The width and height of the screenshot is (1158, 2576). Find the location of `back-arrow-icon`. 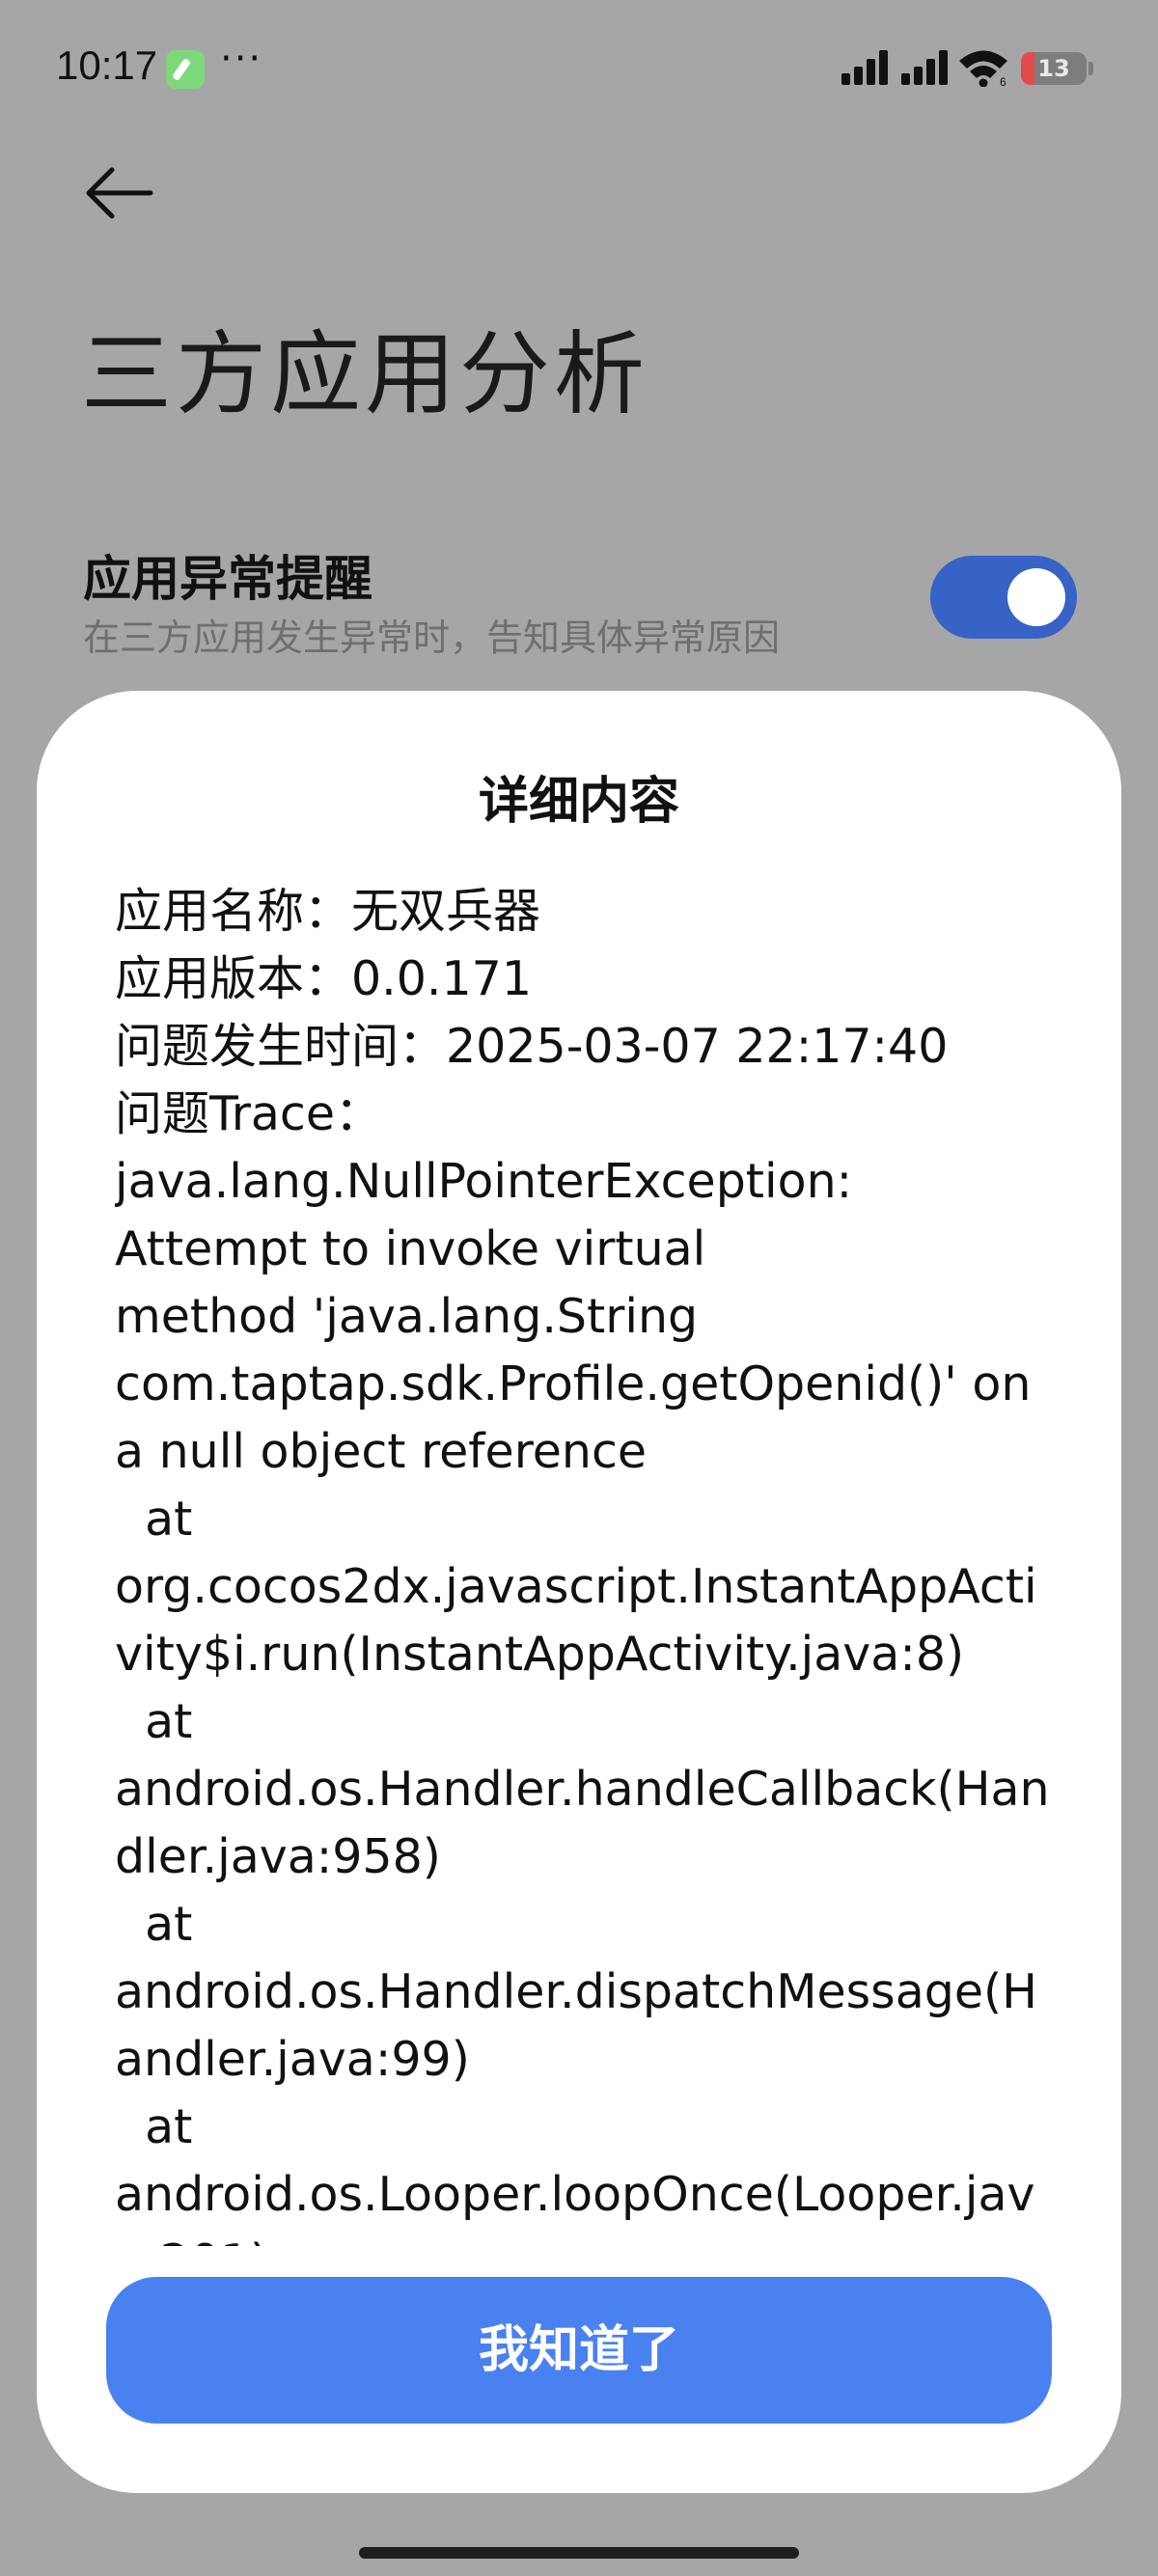

back-arrow-icon is located at coordinates (117, 193).